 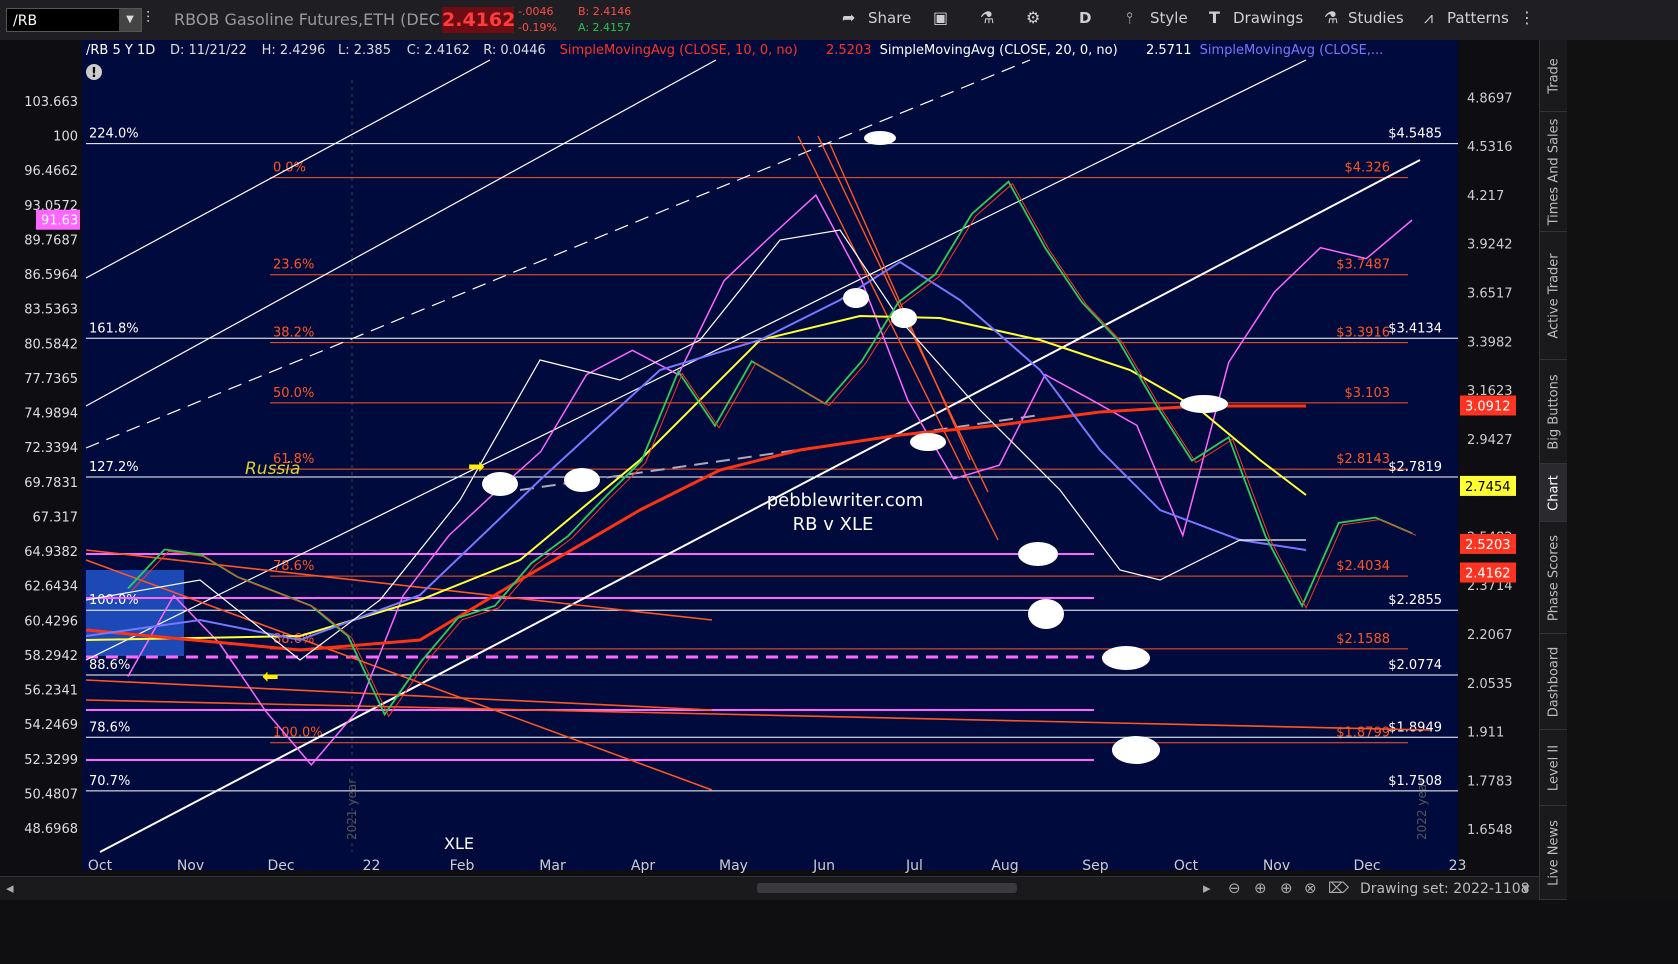 I want to click on tab-big-buttons: Big Buttons, so click(x=1553, y=412).